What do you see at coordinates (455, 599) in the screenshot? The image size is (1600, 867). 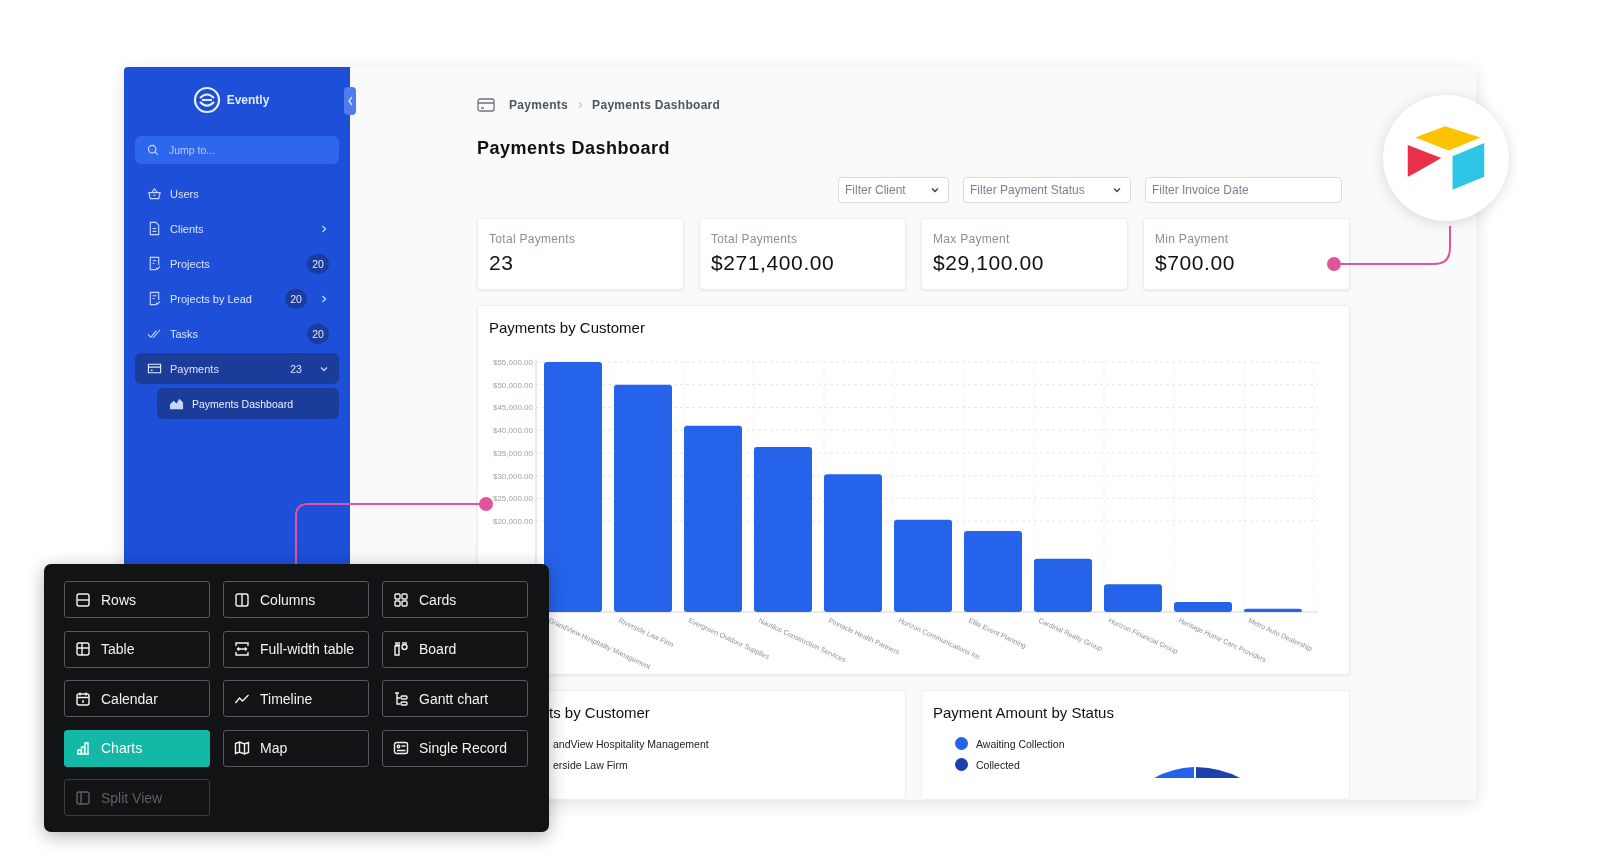 I see `view-option-button: Cards` at bounding box center [455, 599].